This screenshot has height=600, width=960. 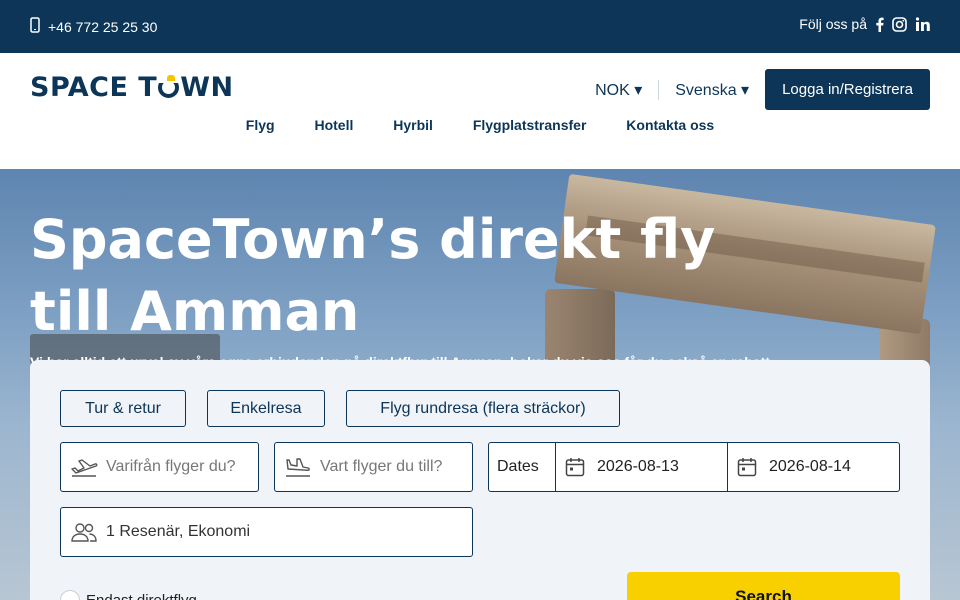 I want to click on passengers-field: 1 Resenär, Ekonomi, so click(x=266, y=532).